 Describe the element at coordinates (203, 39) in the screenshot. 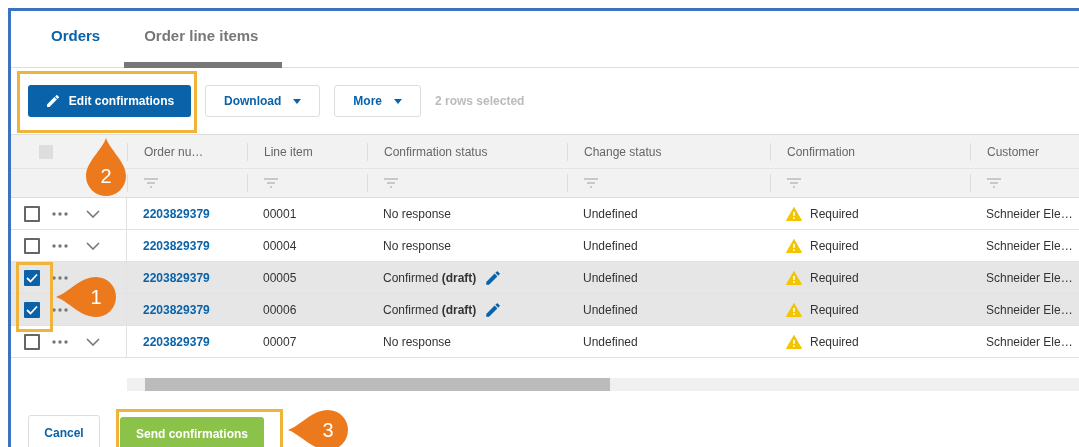

I see `tab: Order line items` at that location.